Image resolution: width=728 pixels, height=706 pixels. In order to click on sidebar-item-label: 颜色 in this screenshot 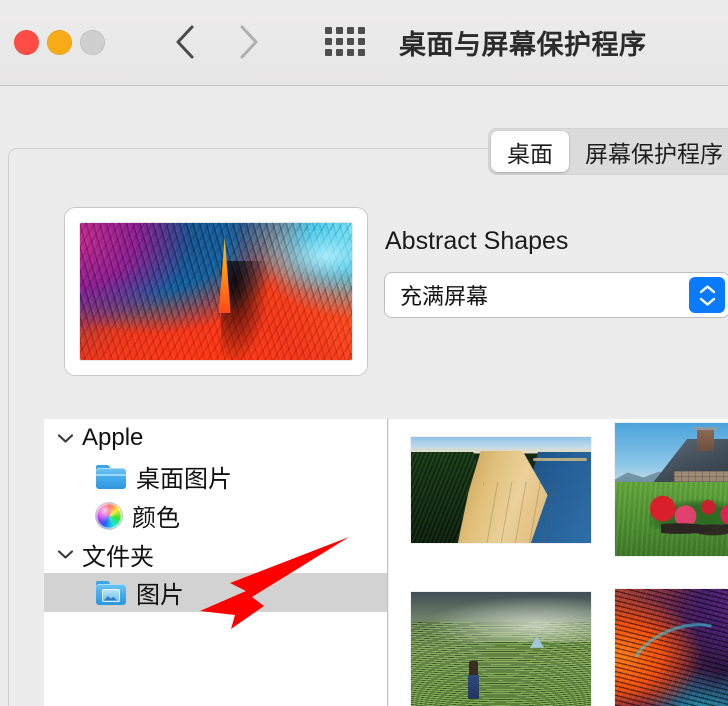, I will do `click(156, 518)`.